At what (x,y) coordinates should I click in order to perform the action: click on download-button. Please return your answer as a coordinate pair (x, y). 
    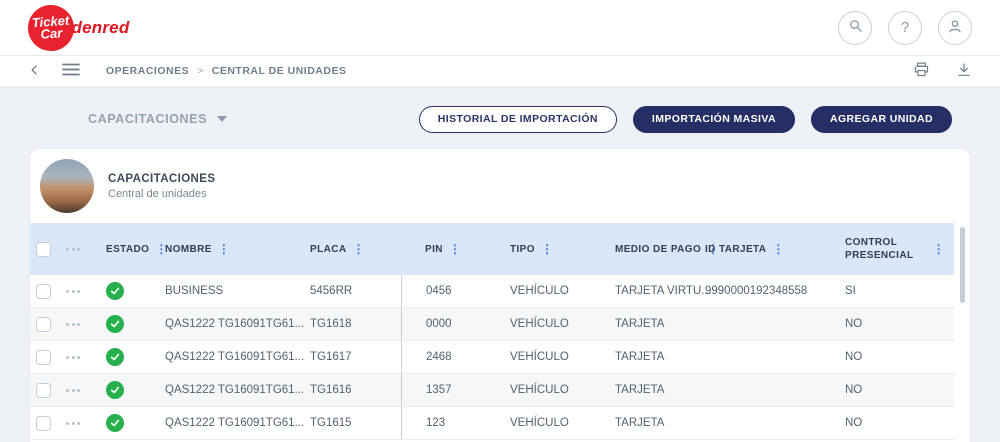
    Looking at the image, I should click on (964, 71).